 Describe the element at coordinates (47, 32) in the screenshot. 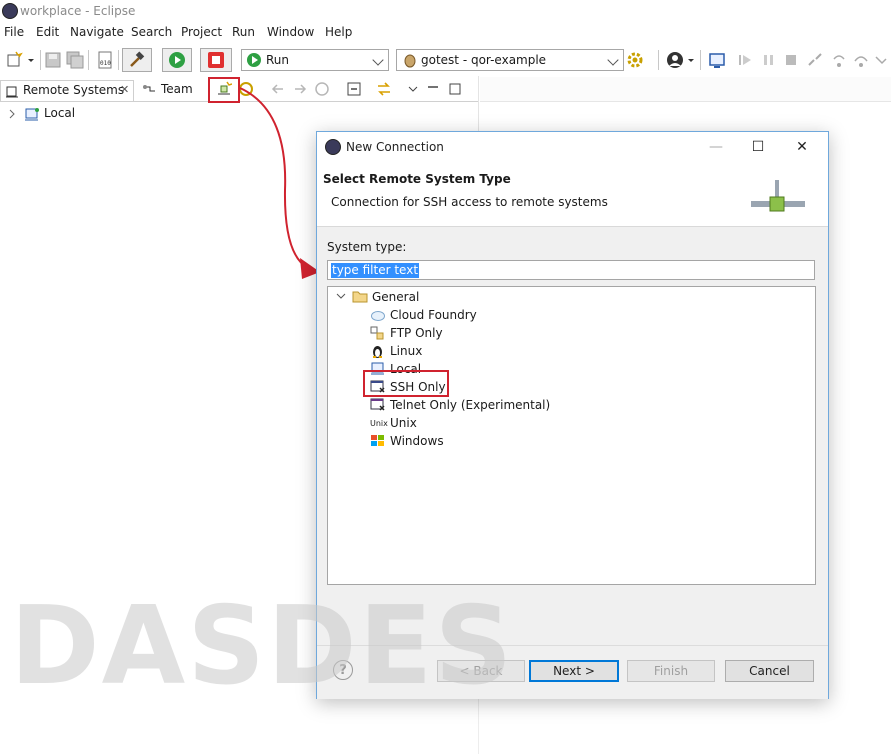

I see `menu-edit: Edit` at that location.